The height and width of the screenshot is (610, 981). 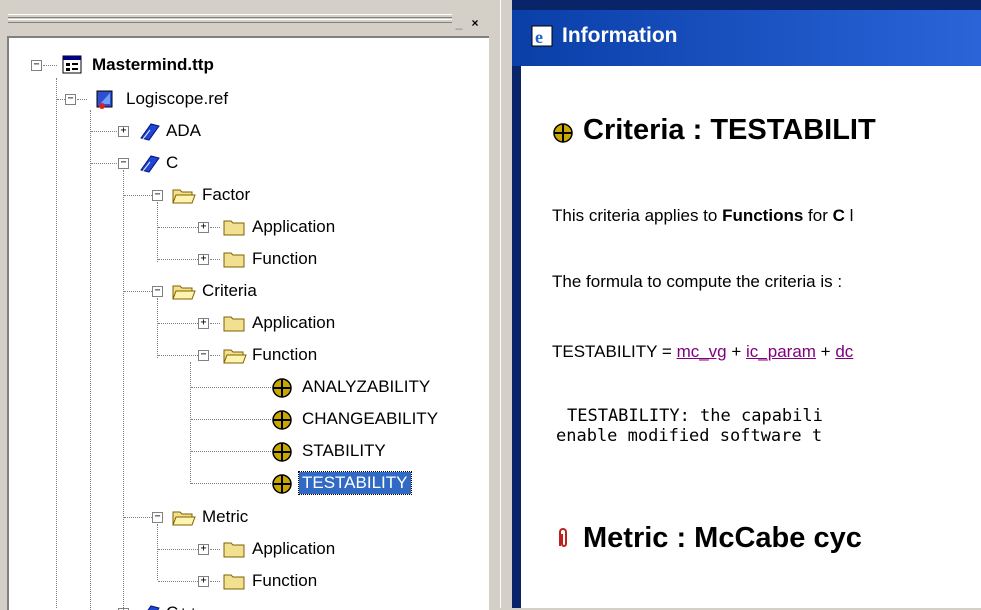 I want to click on tree-label: ANALYZABILITY, so click(x=366, y=386).